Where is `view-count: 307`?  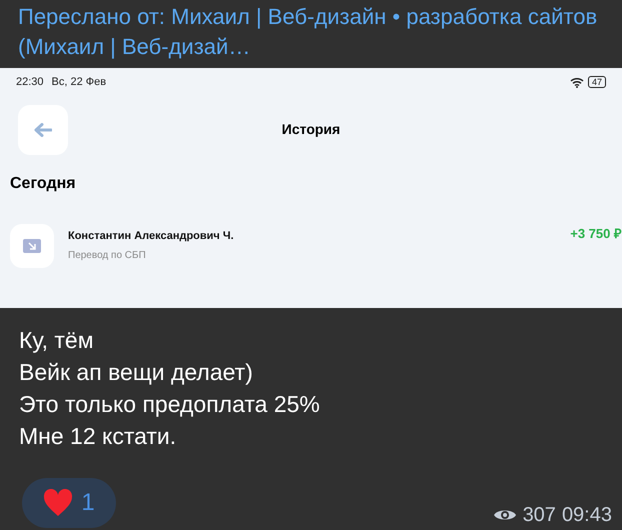
view-count: 307 is located at coordinates (539, 515).